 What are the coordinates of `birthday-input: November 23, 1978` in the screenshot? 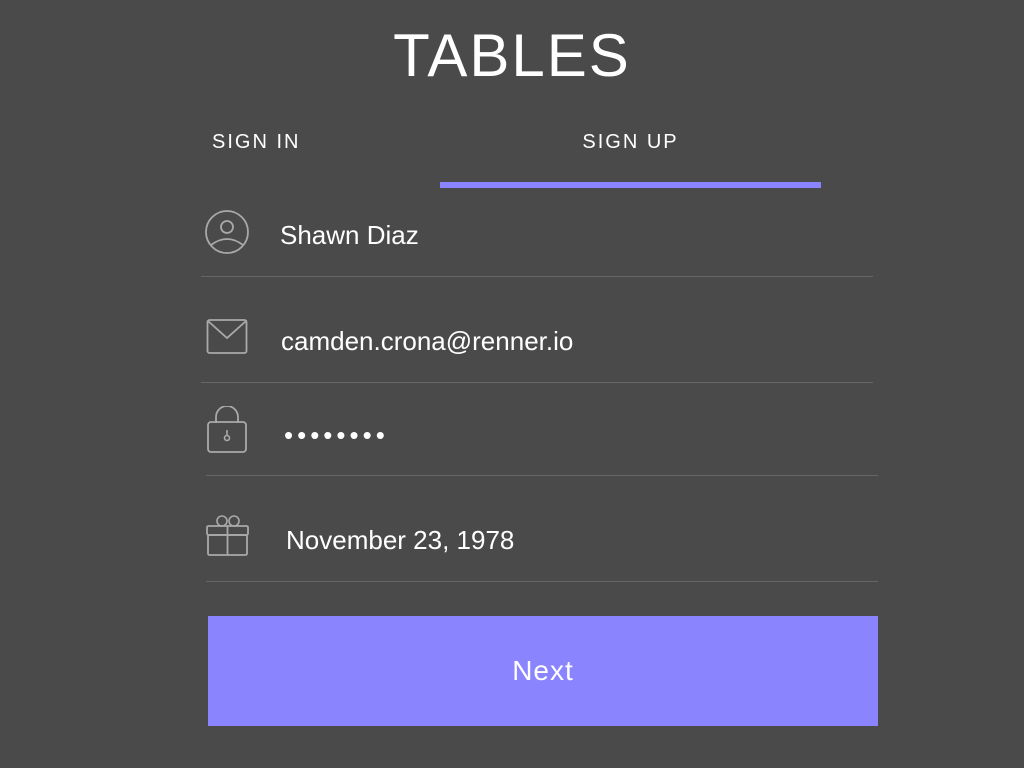 It's located at (400, 540).